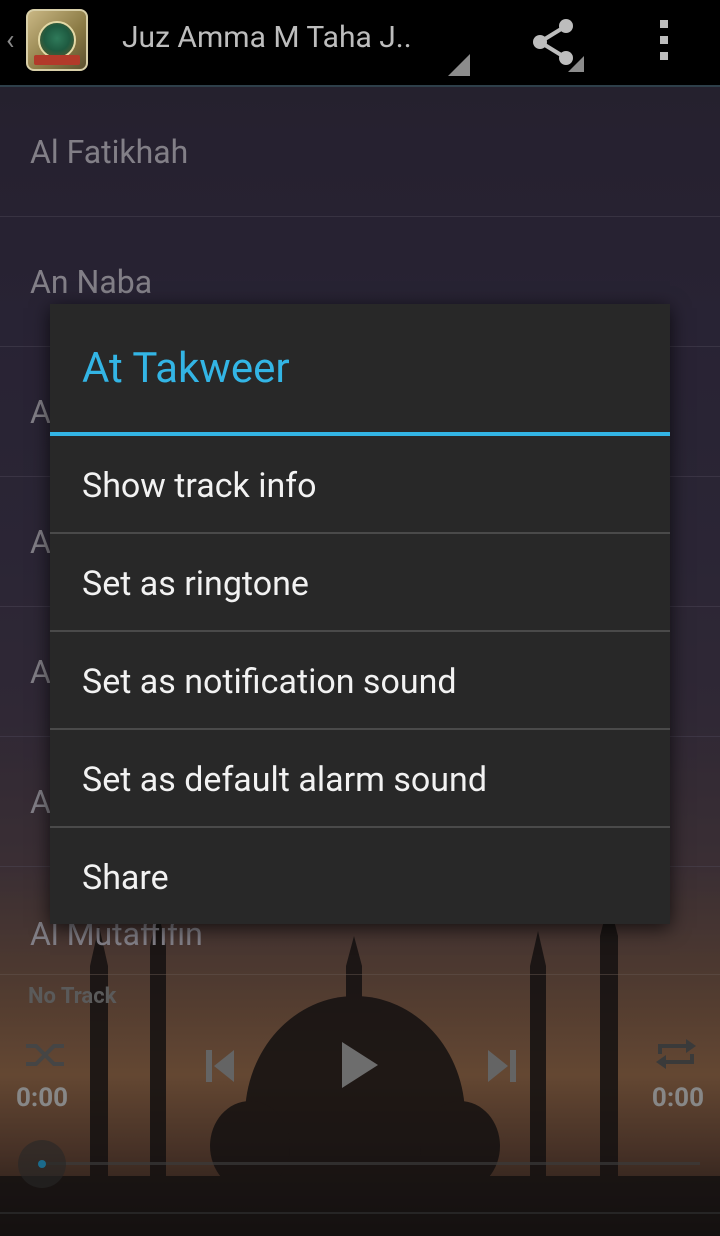 Image resolution: width=720 pixels, height=1236 pixels. I want to click on menu-item-set-as-default-alarm-sound: Set as default alarm sound, so click(360, 779).